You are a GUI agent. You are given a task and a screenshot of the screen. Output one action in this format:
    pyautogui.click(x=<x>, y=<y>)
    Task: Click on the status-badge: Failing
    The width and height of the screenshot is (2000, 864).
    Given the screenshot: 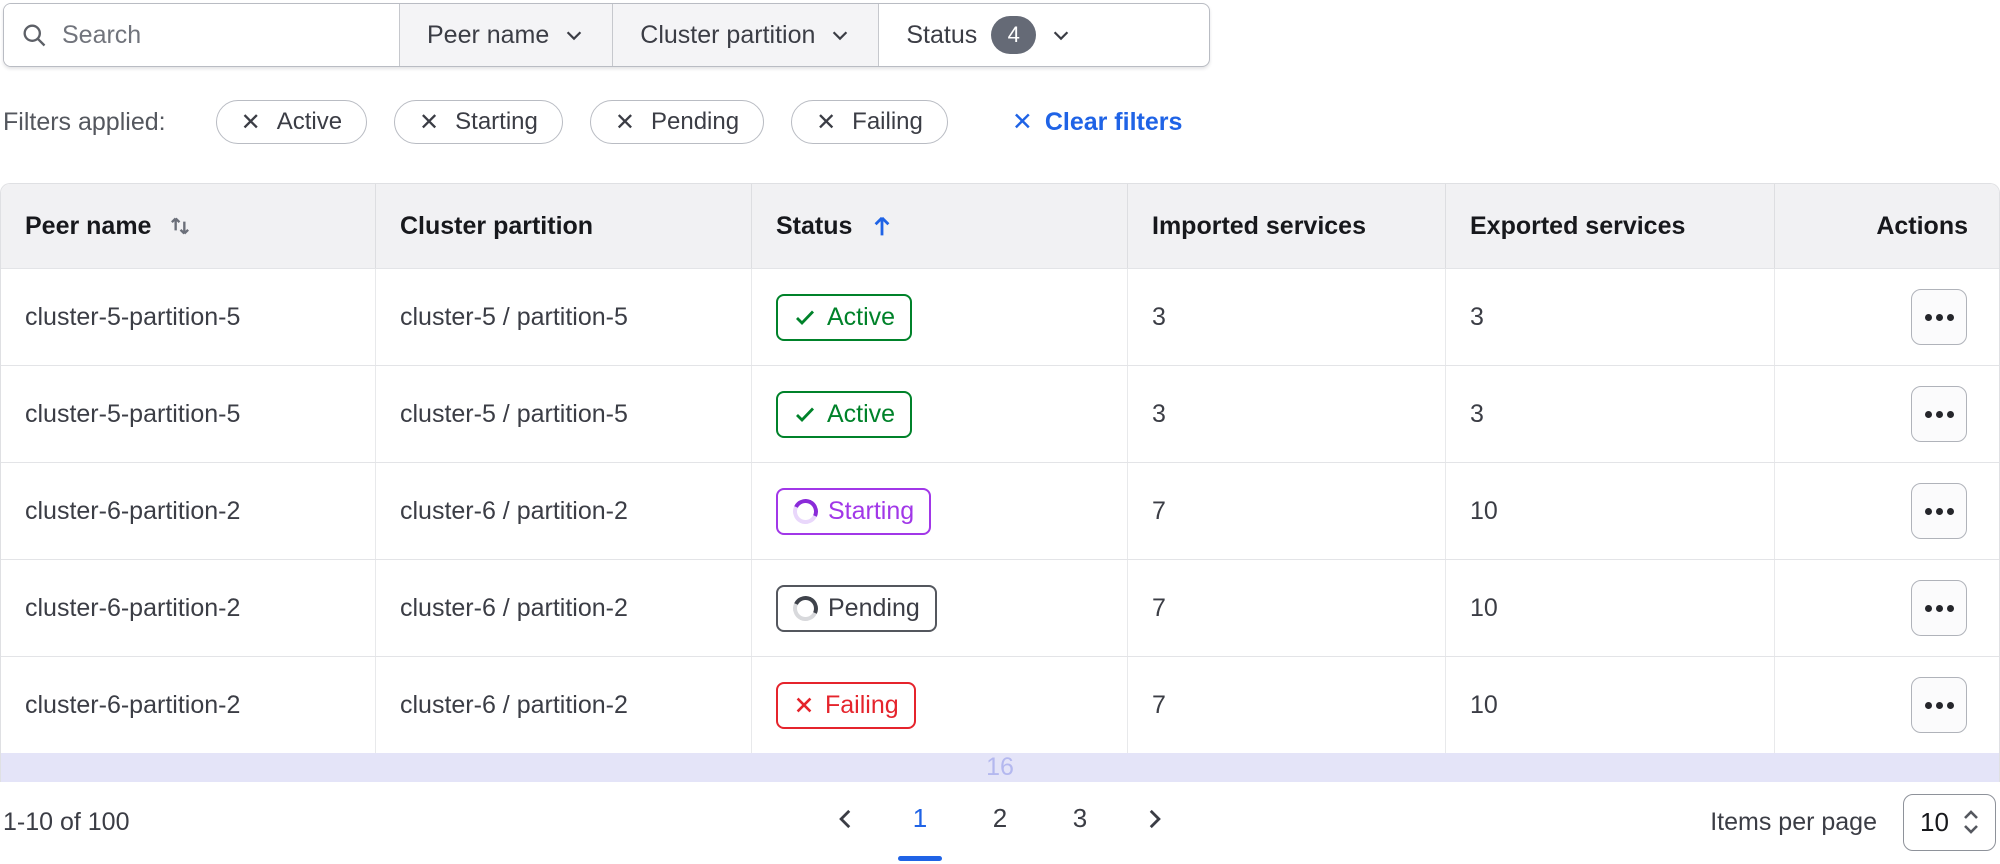 What is the action you would take?
    pyautogui.click(x=846, y=705)
    